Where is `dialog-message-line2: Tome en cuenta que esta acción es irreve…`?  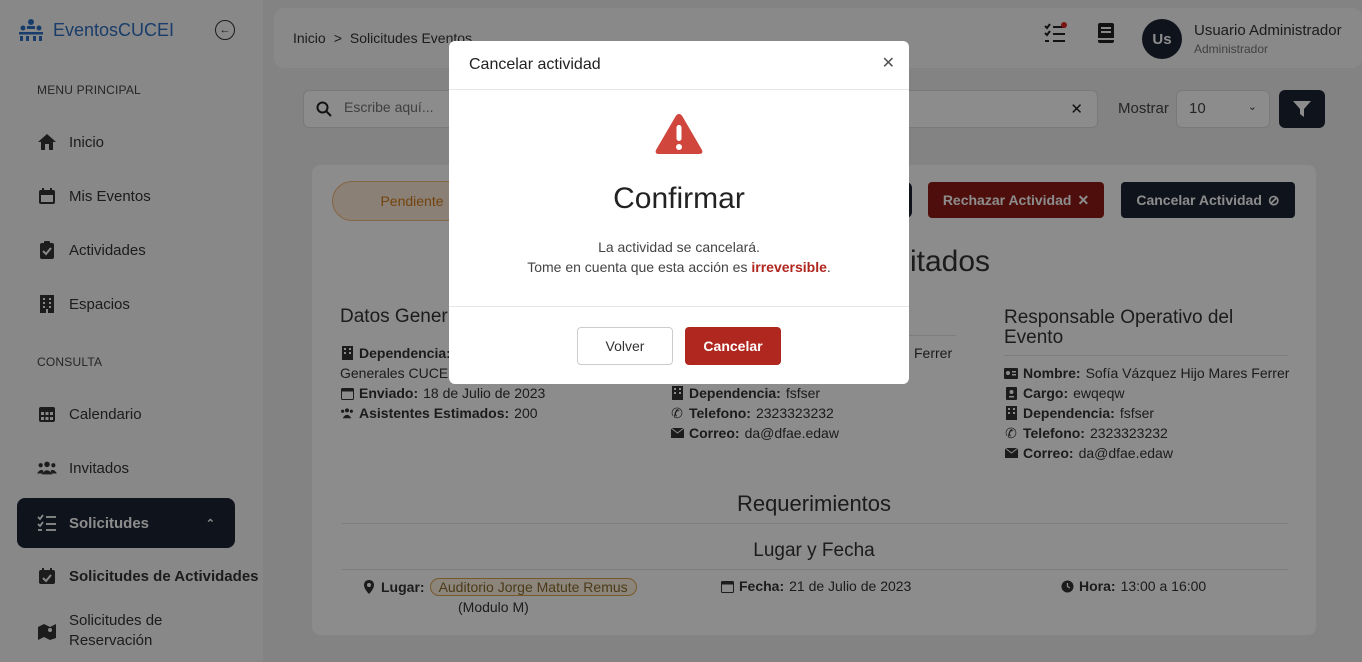 dialog-message-line2: Tome en cuenta que esta acción es irreve… is located at coordinates (679, 267).